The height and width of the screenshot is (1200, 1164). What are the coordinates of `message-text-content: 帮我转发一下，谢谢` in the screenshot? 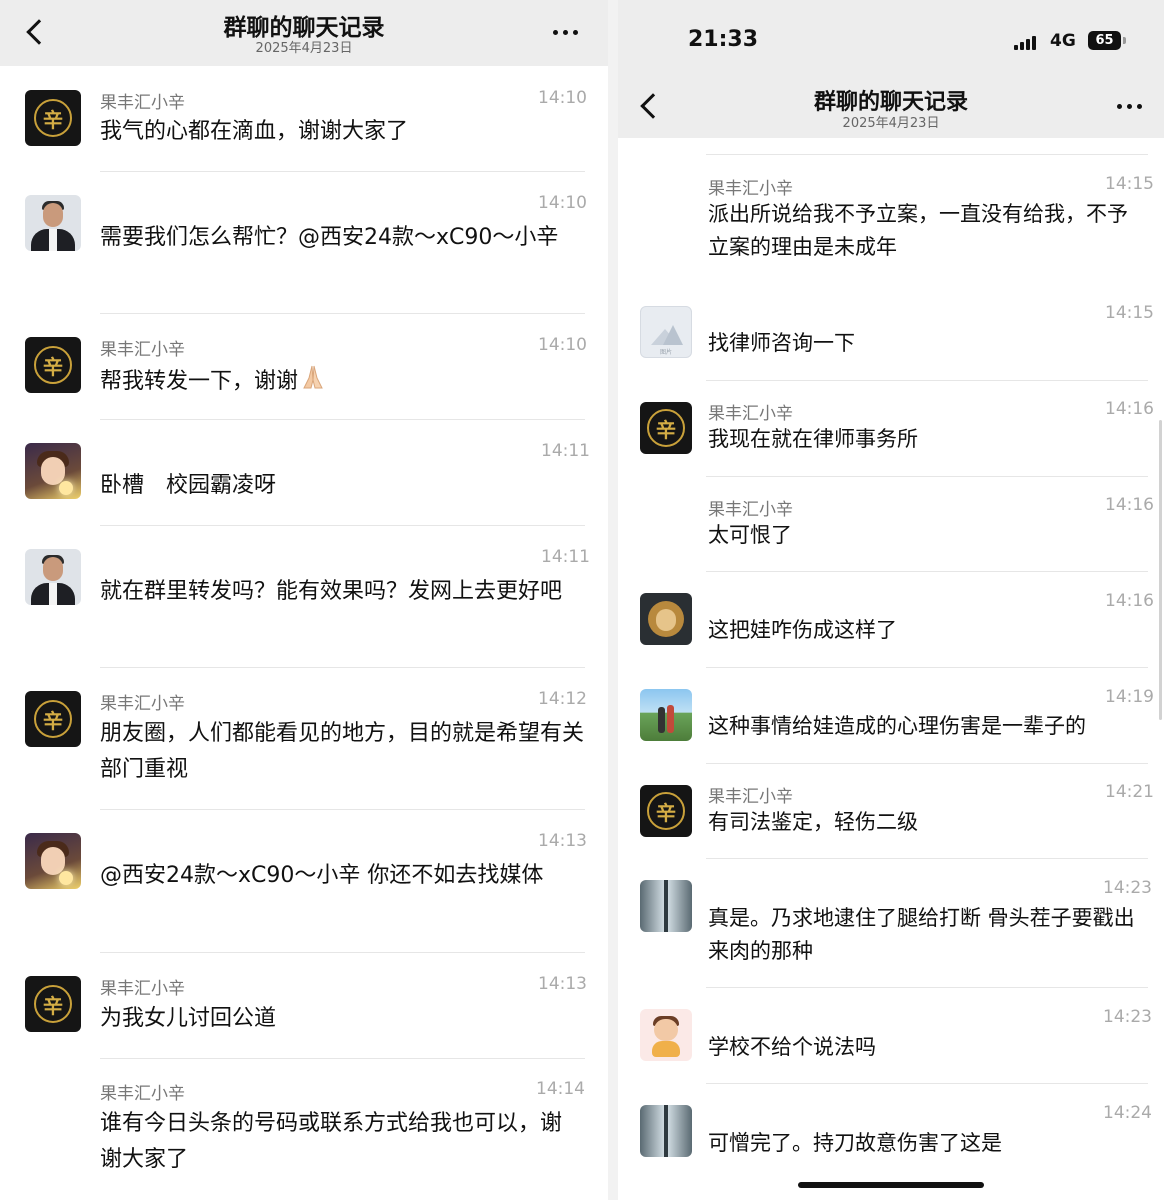 It's located at (199, 381).